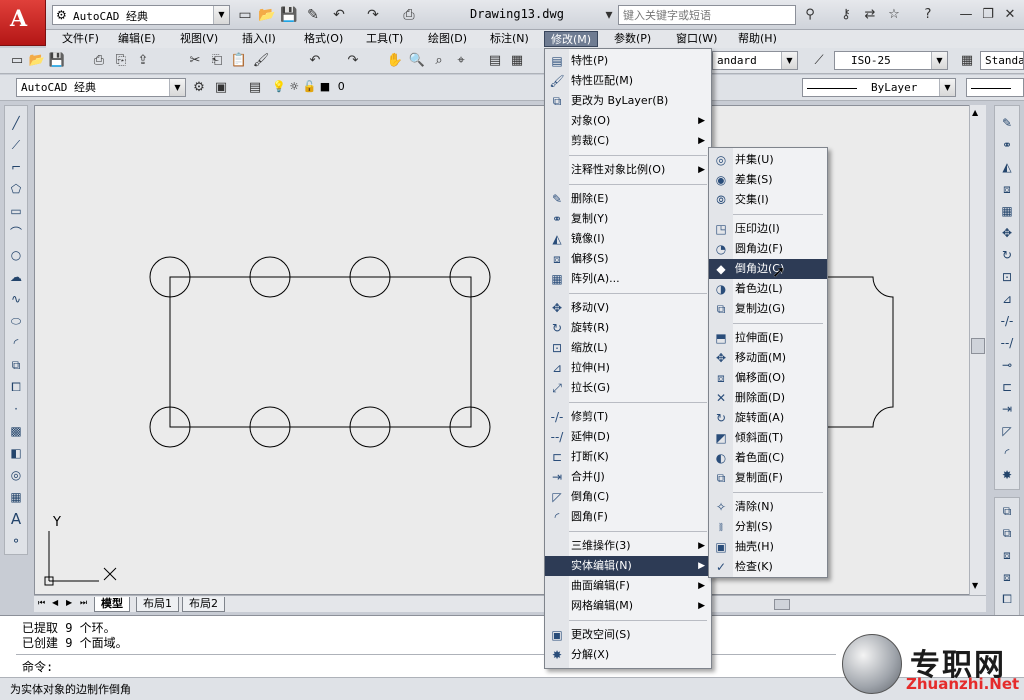 This screenshot has height=700, width=1024. What do you see at coordinates (628, 477) in the screenshot?
I see `menu-item-join: ⇥ 合并(J)` at bounding box center [628, 477].